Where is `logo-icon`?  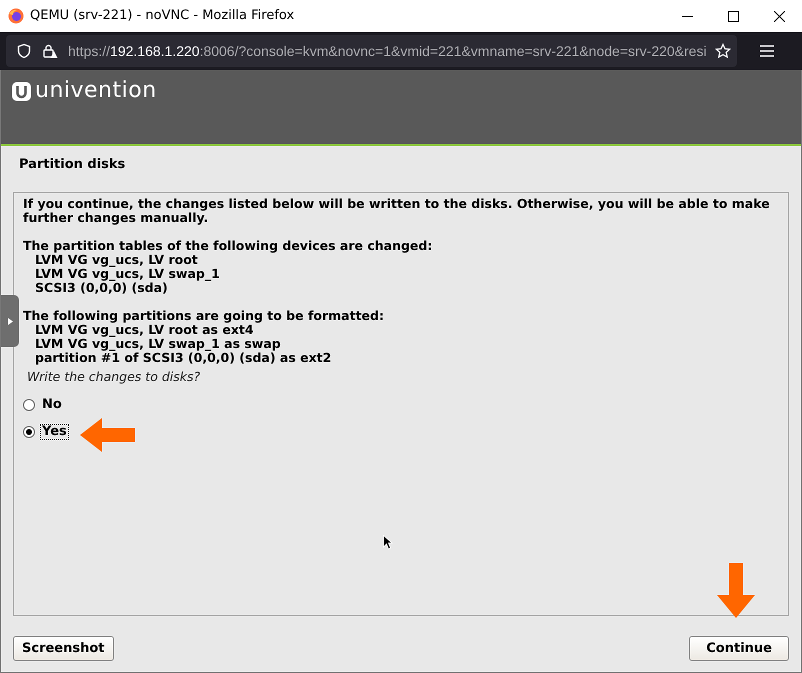 logo-icon is located at coordinates (21, 91).